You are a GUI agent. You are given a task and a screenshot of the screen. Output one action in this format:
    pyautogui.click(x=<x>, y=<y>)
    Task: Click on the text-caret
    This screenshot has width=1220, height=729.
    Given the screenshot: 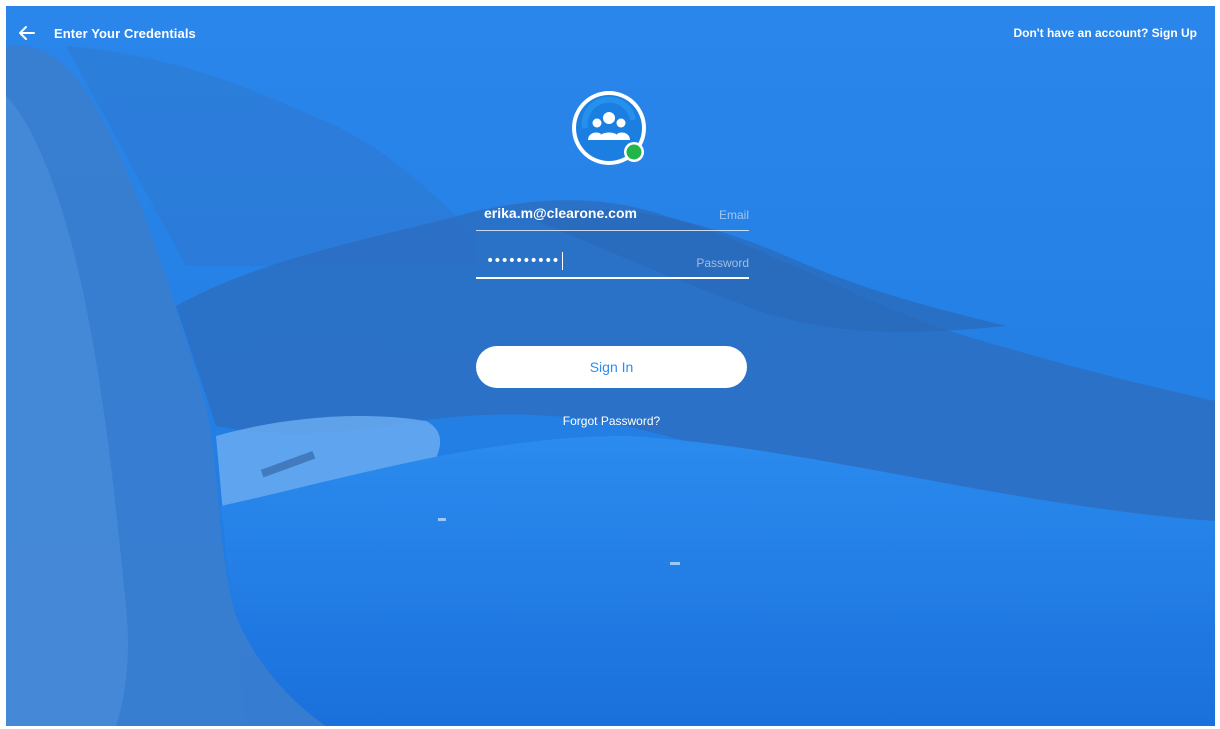 What is the action you would take?
    pyautogui.click(x=562, y=261)
    